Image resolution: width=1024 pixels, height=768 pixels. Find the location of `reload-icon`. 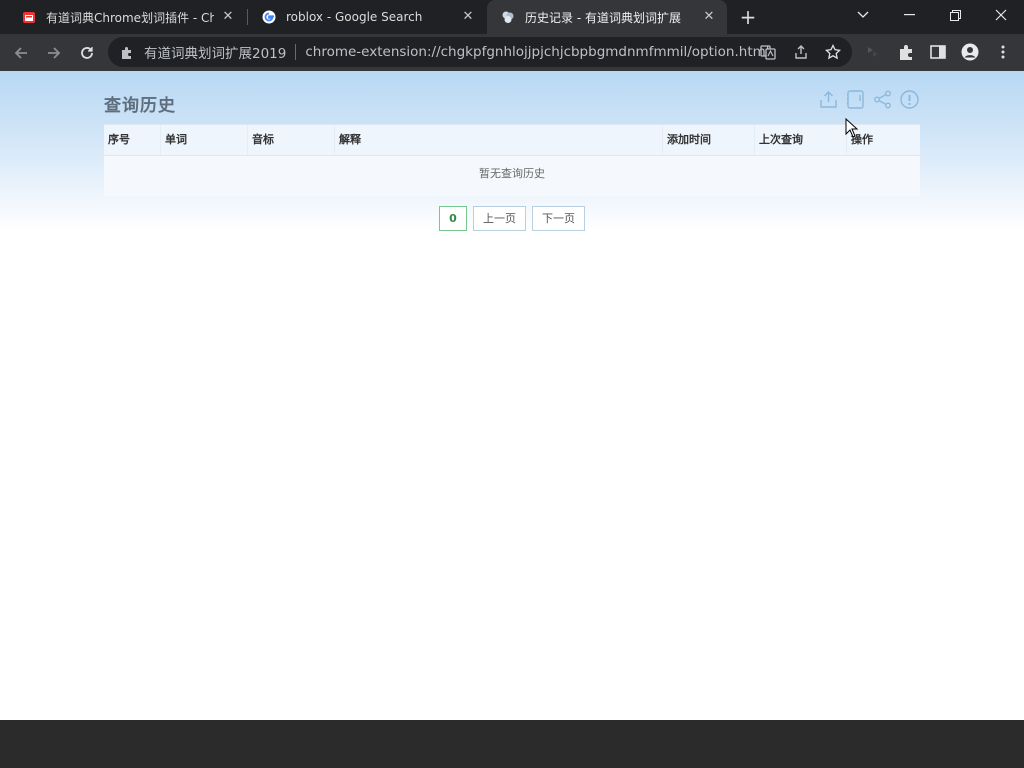

reload-icon is located at coordinates (87, 53).